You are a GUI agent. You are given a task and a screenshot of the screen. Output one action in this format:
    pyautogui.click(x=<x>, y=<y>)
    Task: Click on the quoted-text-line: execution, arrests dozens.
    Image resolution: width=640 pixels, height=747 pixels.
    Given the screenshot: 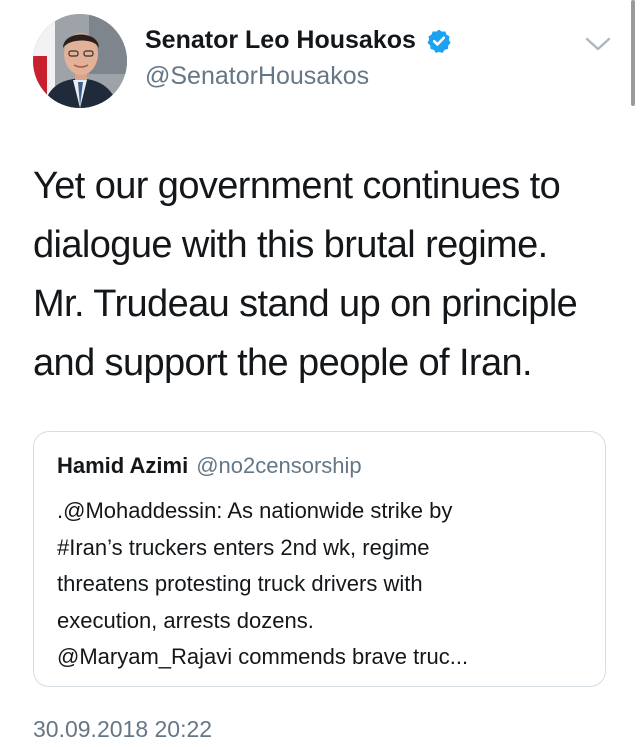 What is the action you would take?
    pyautogui.click(x=185, y=620)
    